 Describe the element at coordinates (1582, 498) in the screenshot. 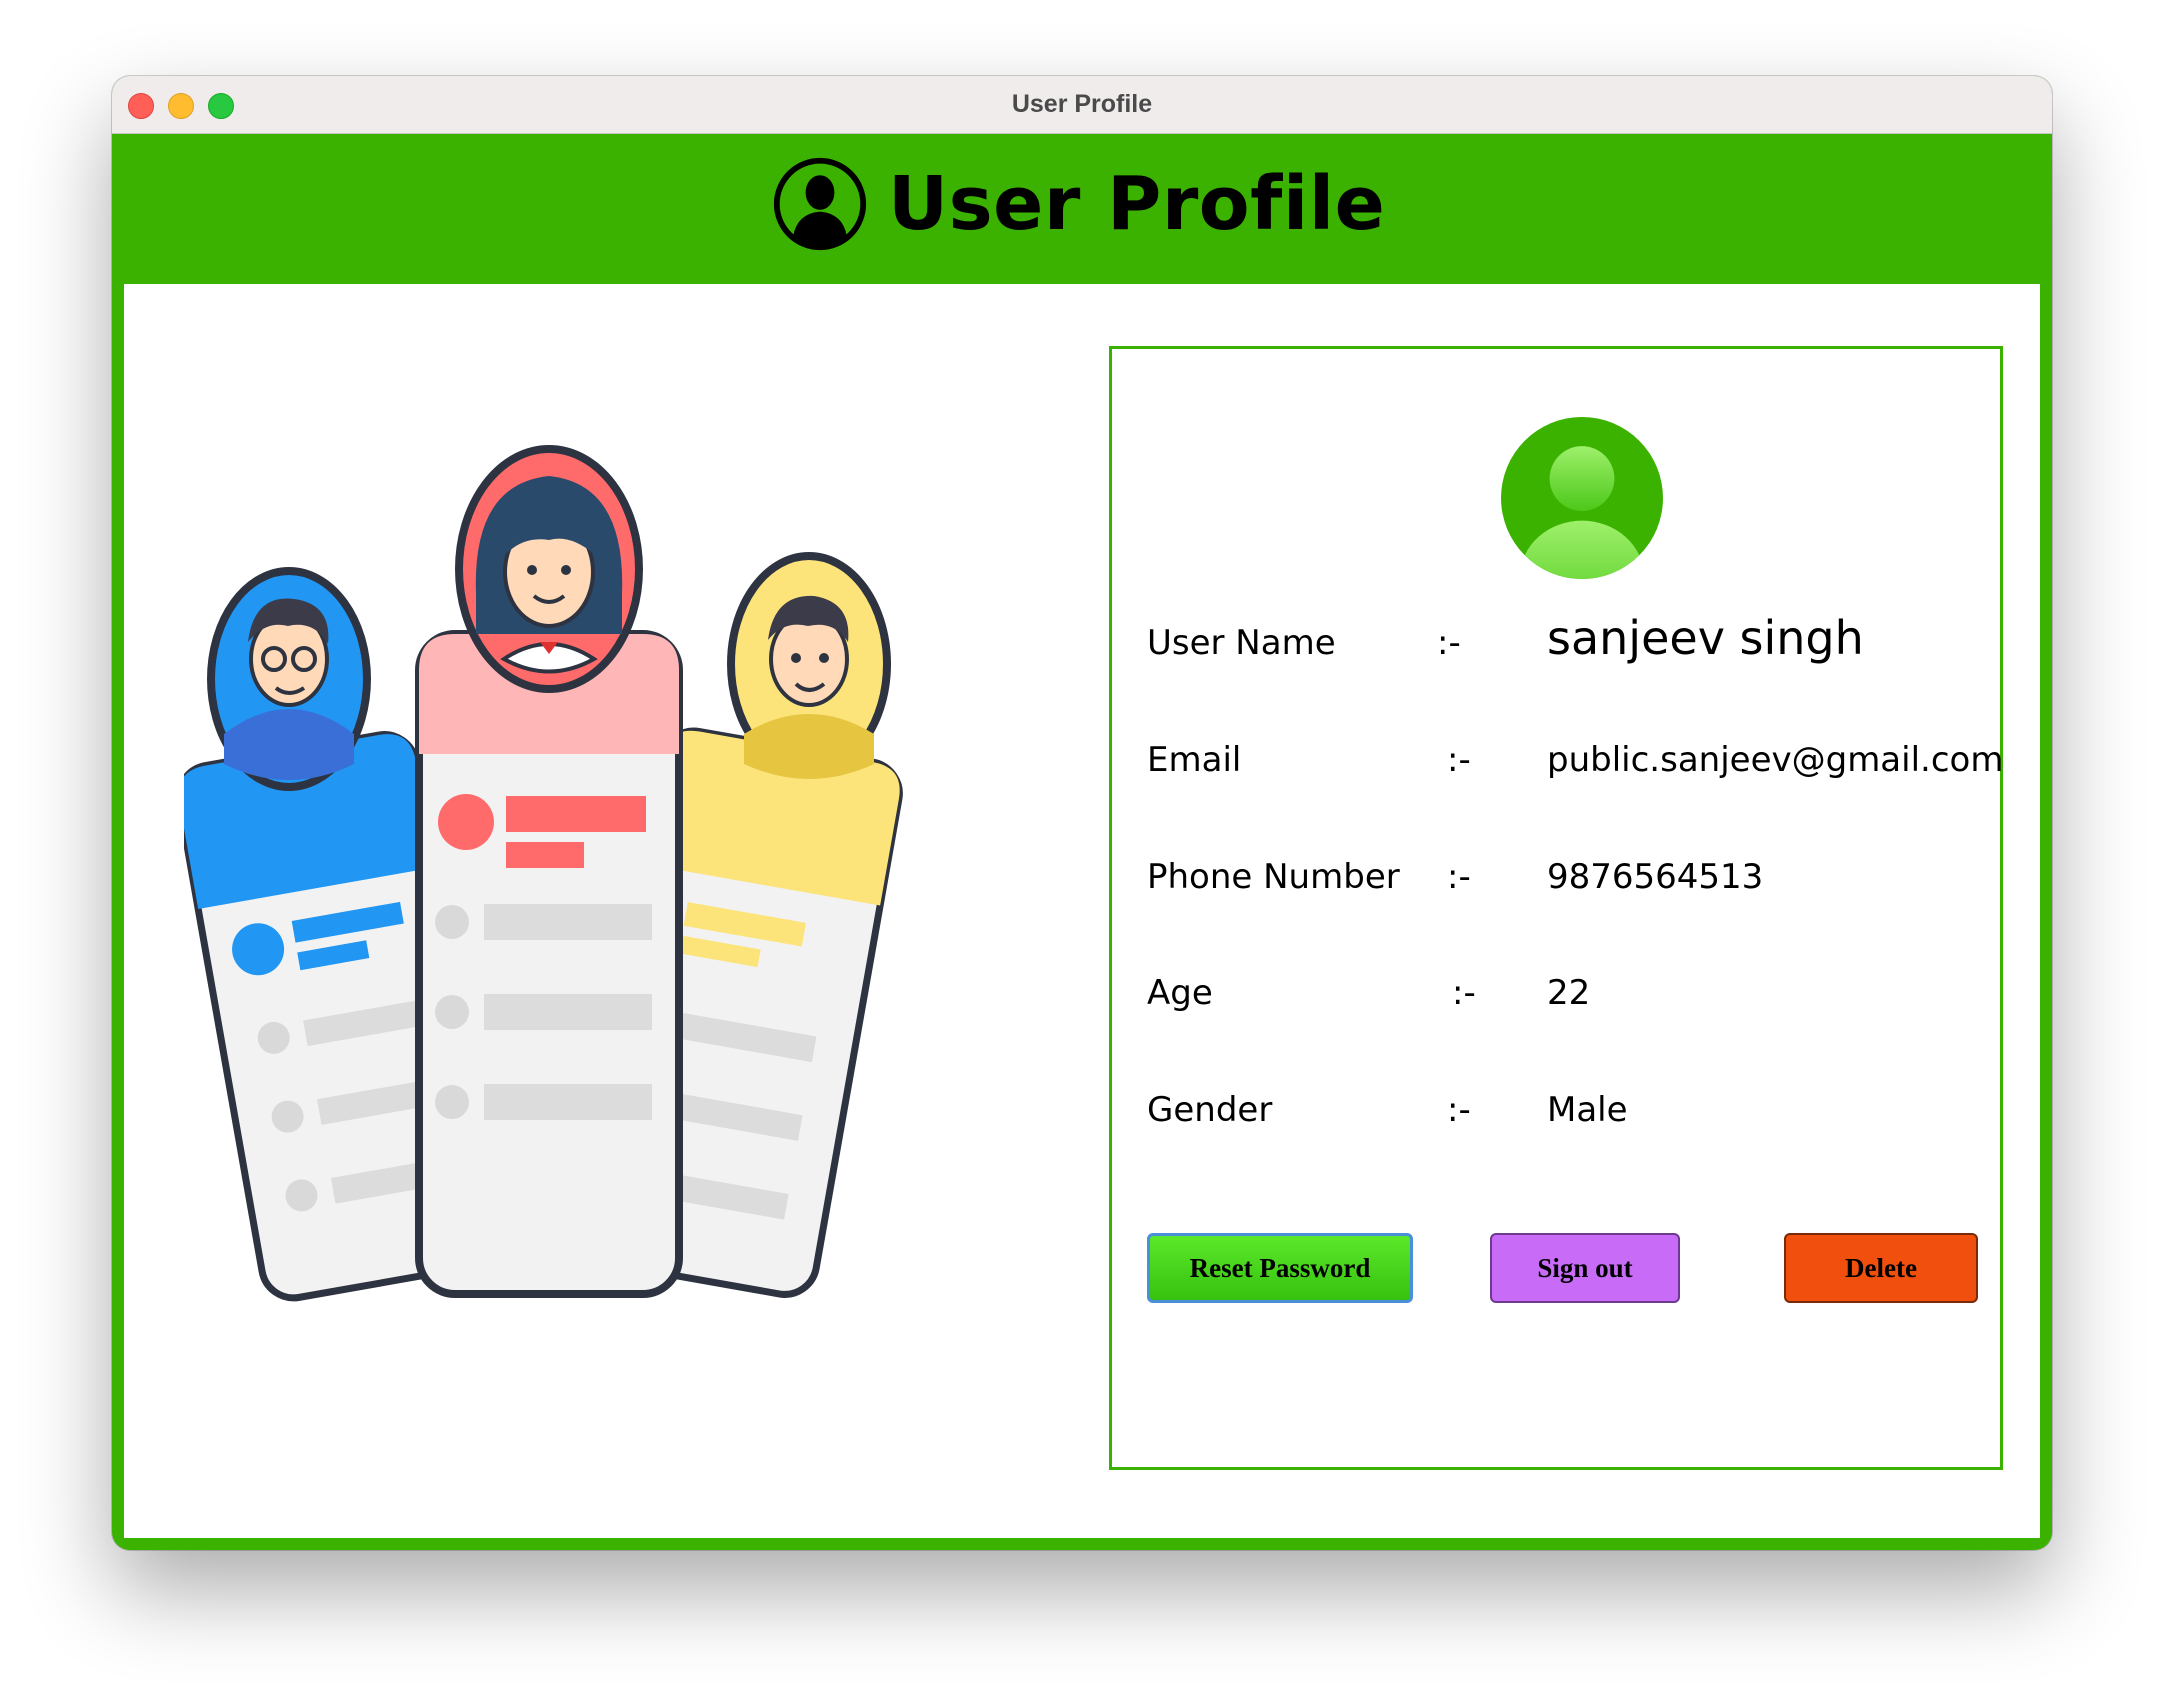

I see `user-avatar-icon` at that location.